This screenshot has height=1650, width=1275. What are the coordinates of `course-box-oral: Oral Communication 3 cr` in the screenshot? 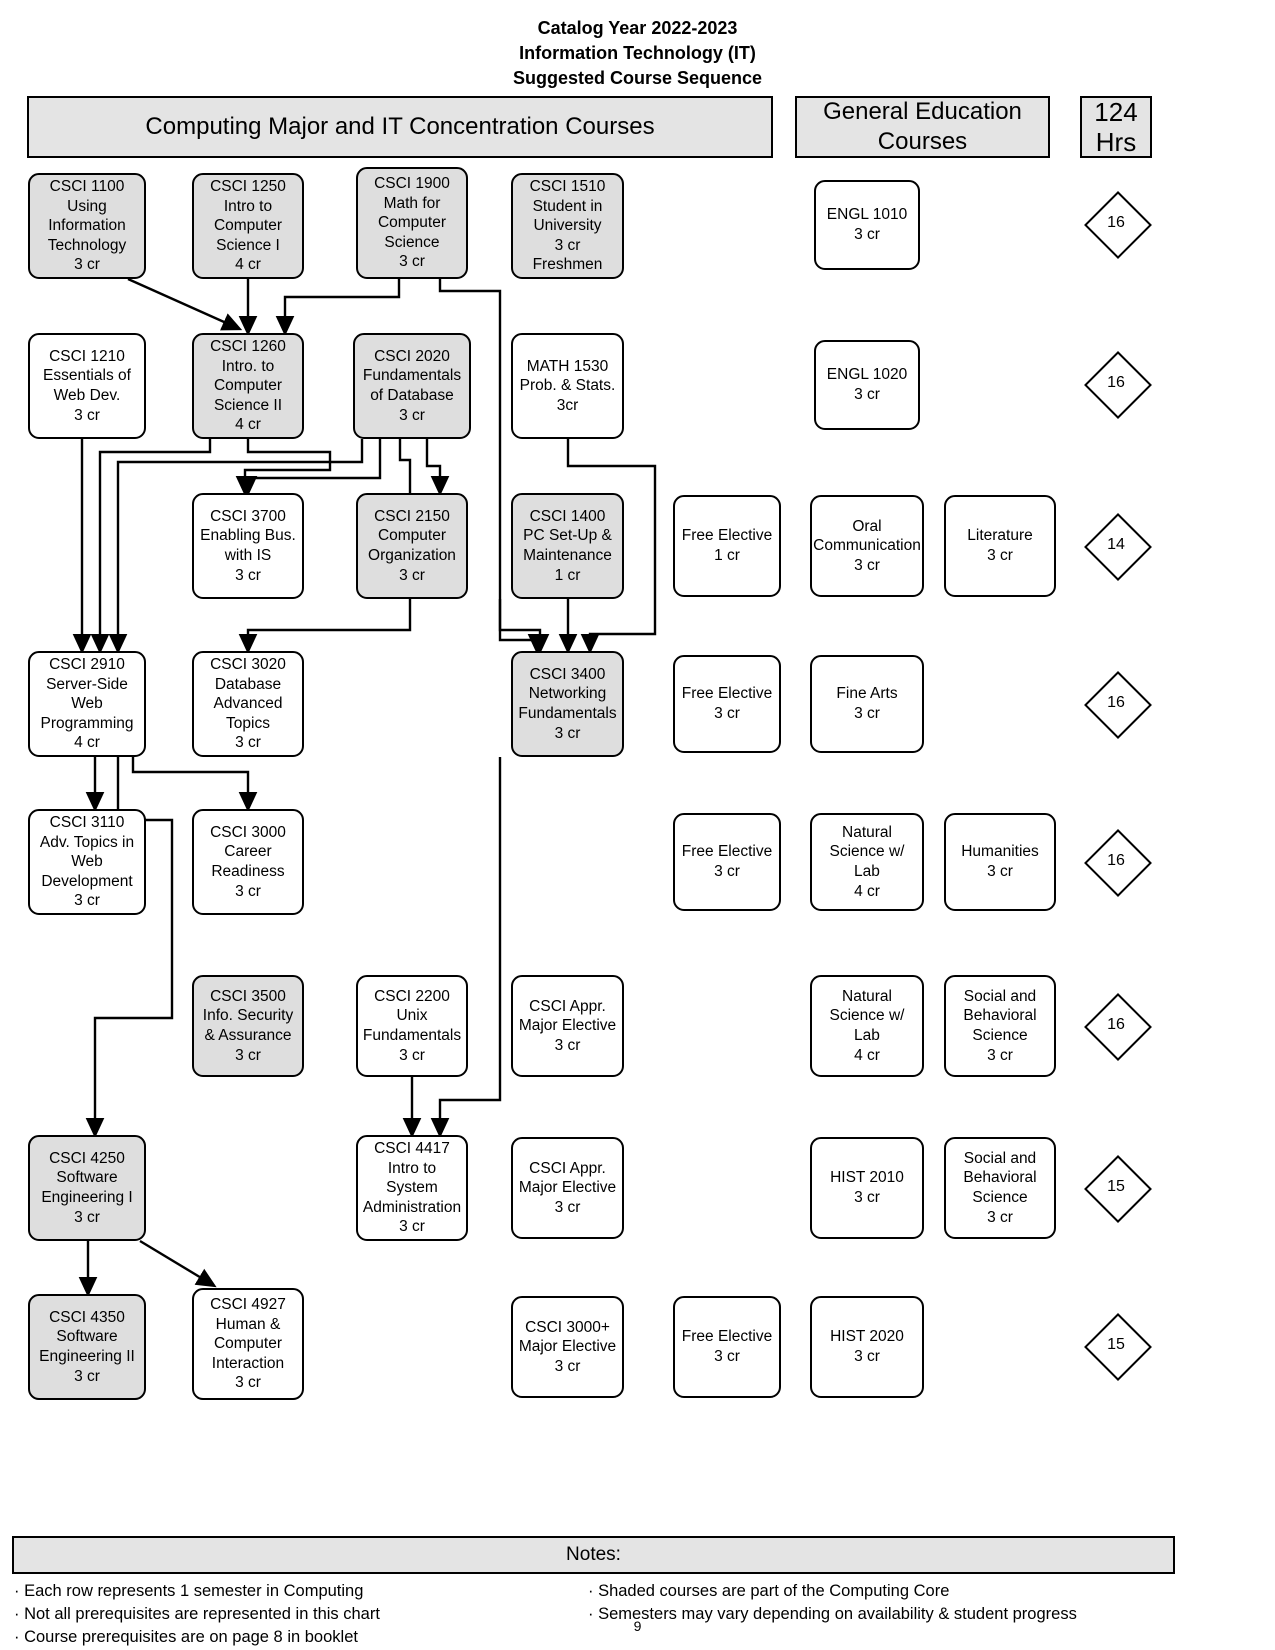 It's located at (867, 546).